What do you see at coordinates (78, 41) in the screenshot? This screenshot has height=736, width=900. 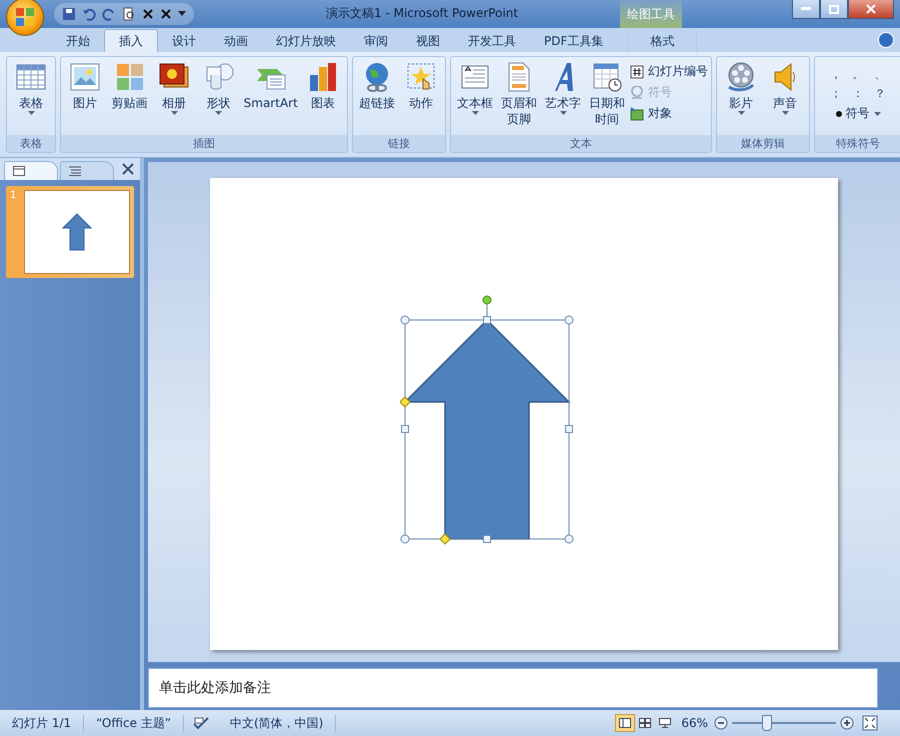 I see `ribbon-tab: 开始` at bounding box center [78, 41].